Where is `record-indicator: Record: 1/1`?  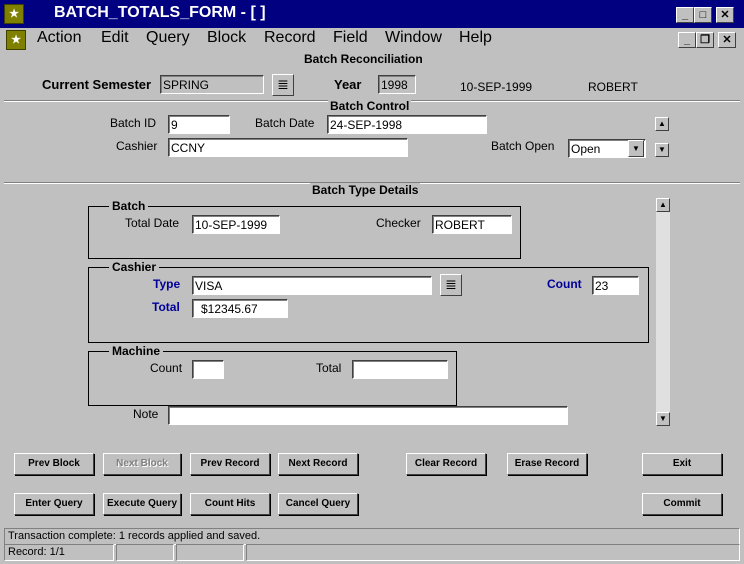
record-indicator: Record: 1/1 is located at coordinates (59, 552).